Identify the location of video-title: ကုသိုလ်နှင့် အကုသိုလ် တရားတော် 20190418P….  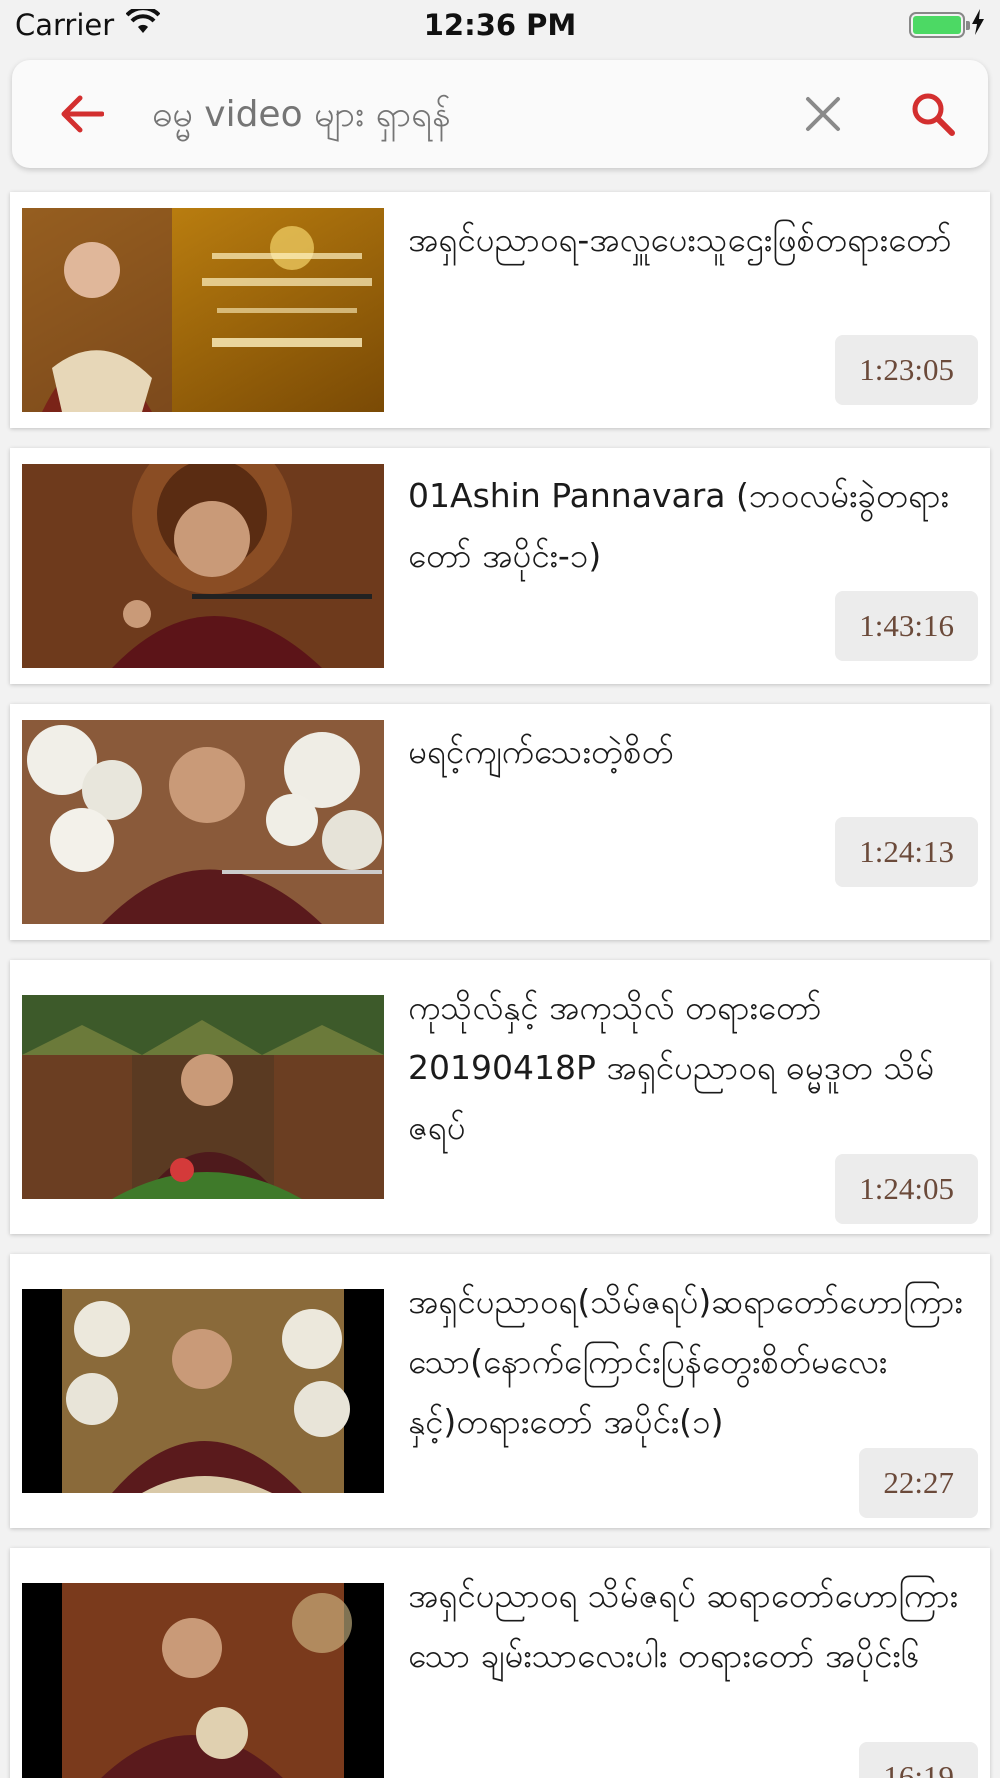
(671, 1067).